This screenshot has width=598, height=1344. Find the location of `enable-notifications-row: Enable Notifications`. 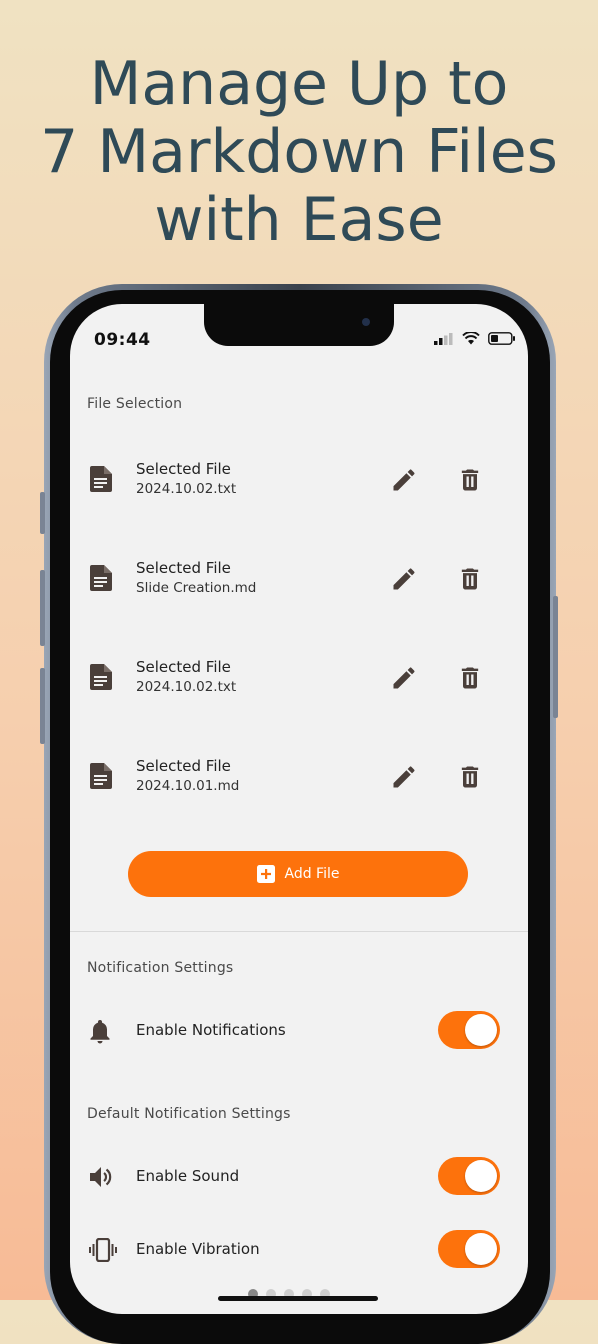

enable-notifications-row: Enable Notifications is located at coordinates (299, 1031).